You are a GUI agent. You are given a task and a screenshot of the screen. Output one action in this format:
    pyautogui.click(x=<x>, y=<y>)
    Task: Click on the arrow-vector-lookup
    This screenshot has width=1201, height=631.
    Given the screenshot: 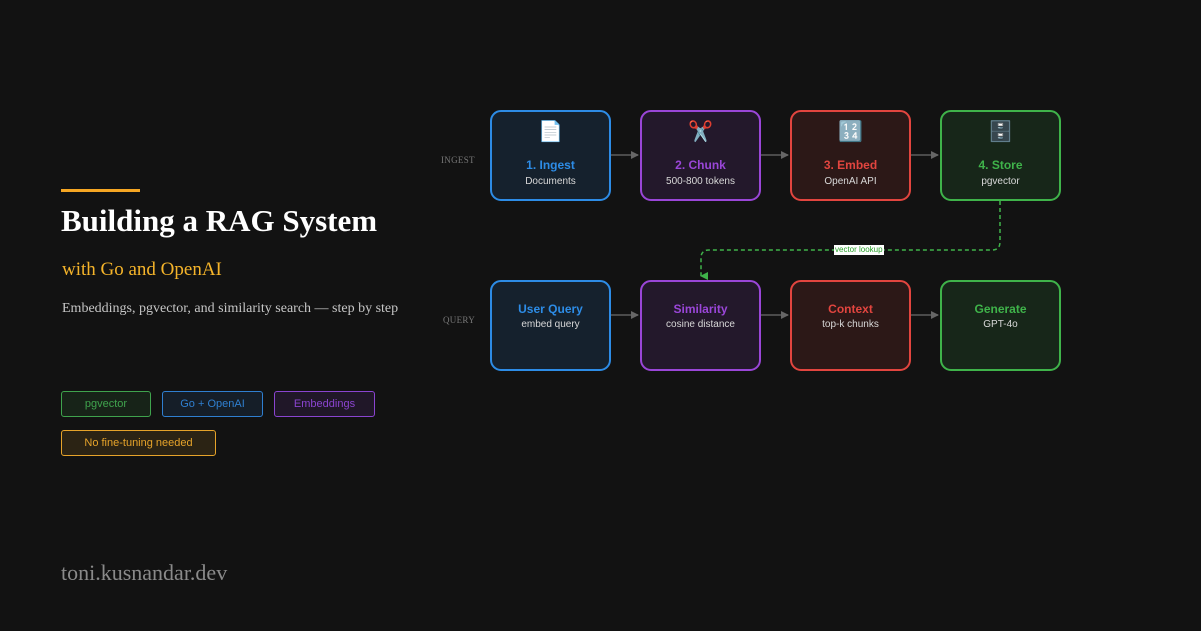 What is the action you would take?
    pyautogui.click(x=850, y=240)
    